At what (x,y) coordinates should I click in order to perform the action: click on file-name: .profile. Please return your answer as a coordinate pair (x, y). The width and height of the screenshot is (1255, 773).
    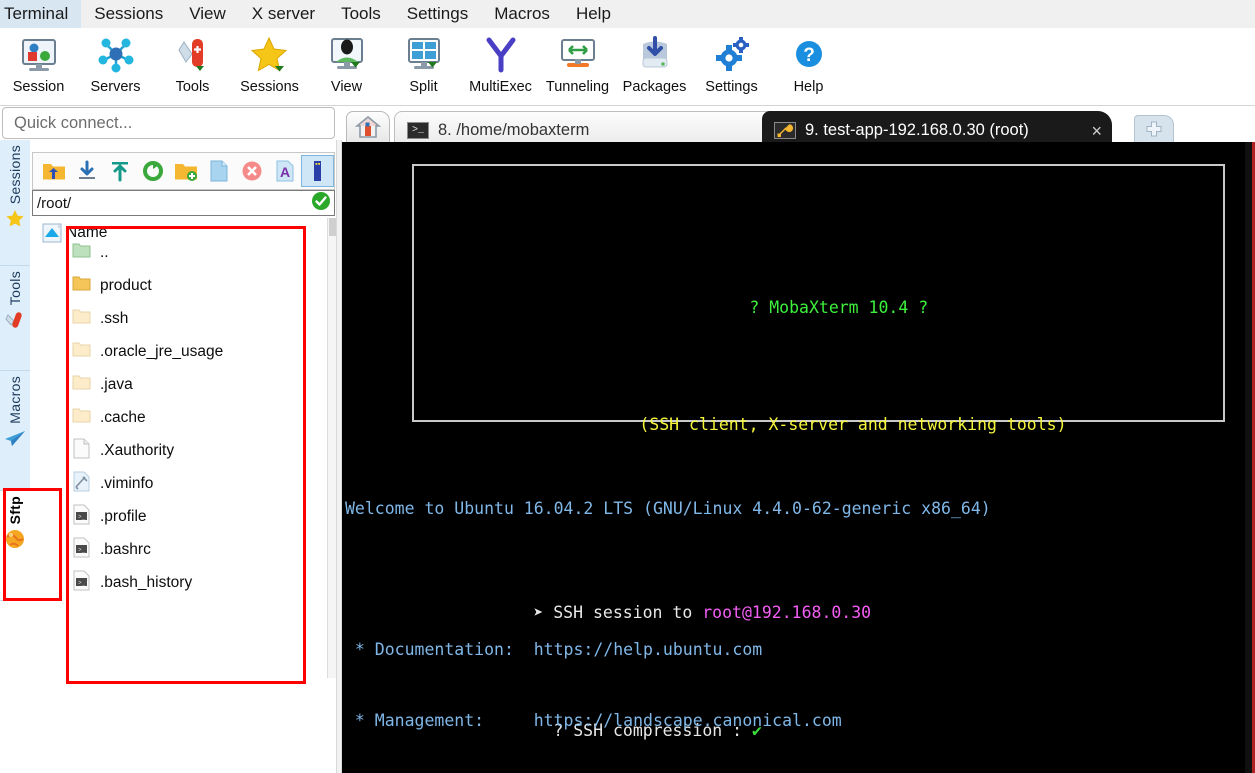
    Looking at the image, I should click on (123, 516).